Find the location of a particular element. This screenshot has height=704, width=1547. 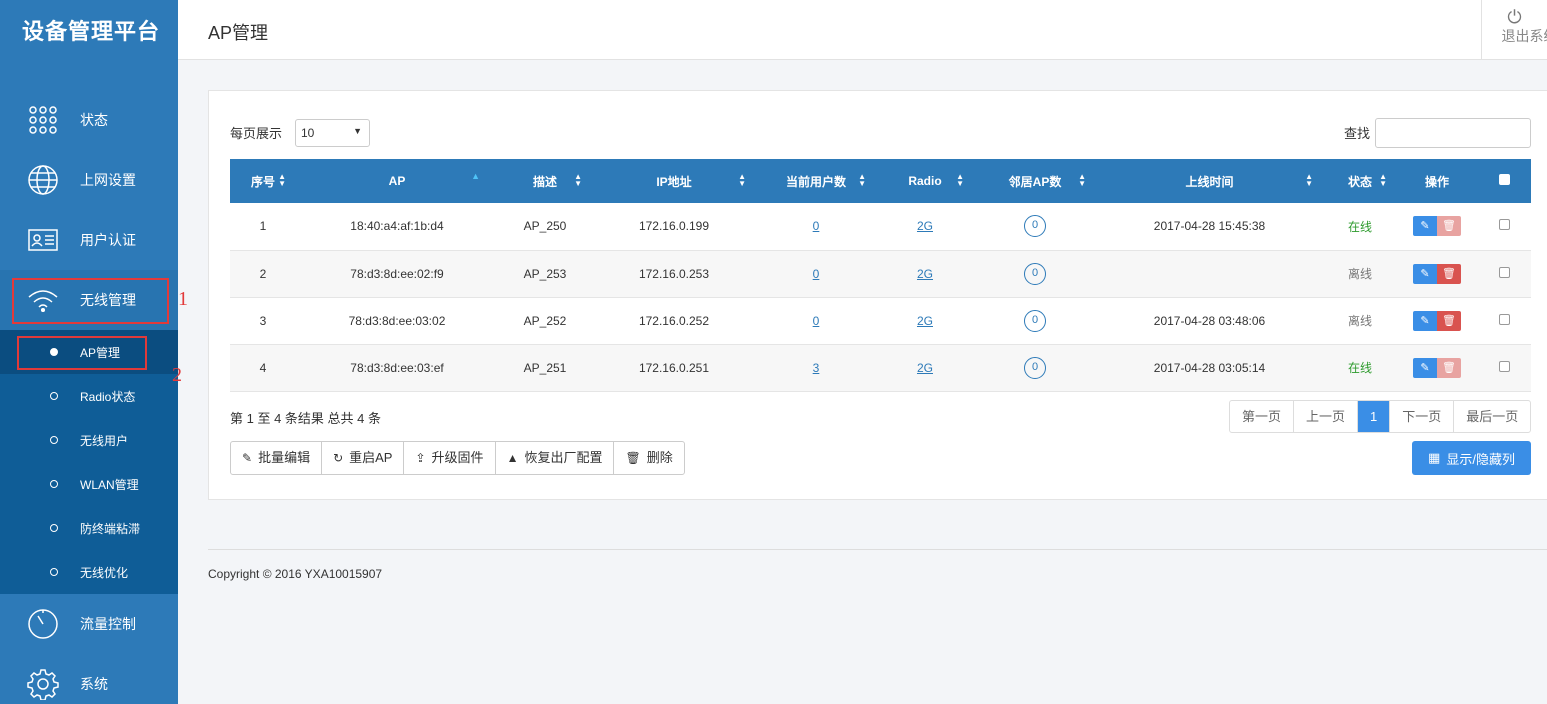

refresh-icon: ↻ is located at coordinates (338, 458).